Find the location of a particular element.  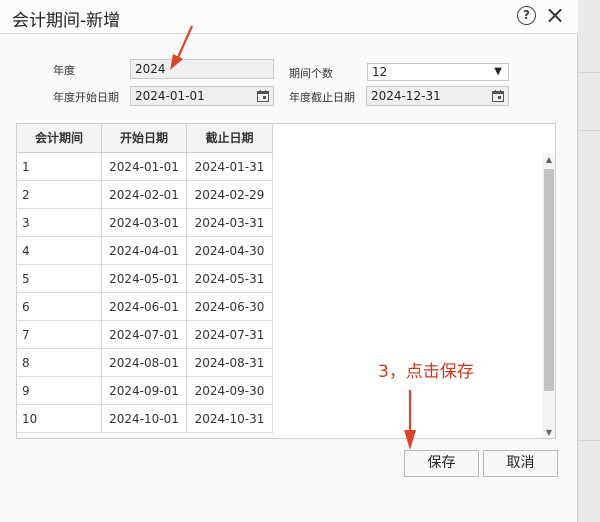

column-header-start-date: 开始日期 is located at coordinates (144, 138).